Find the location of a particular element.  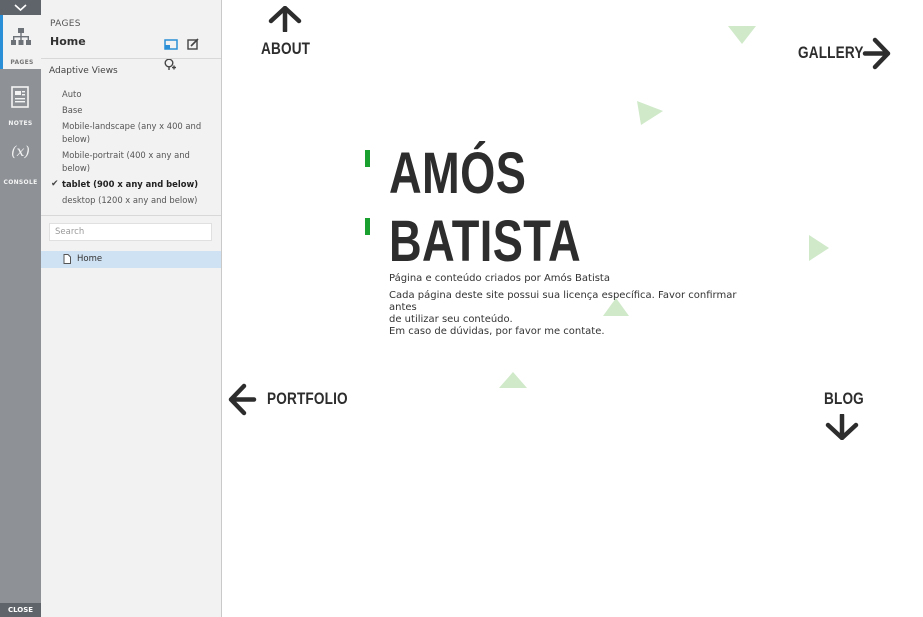

sitemap-icon is located at coordinates (21, 36).